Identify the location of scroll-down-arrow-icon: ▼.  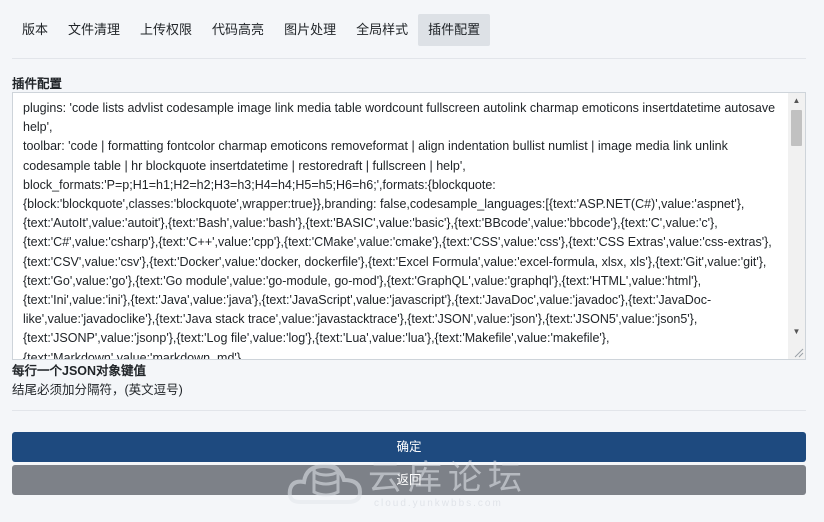
(796, 332).